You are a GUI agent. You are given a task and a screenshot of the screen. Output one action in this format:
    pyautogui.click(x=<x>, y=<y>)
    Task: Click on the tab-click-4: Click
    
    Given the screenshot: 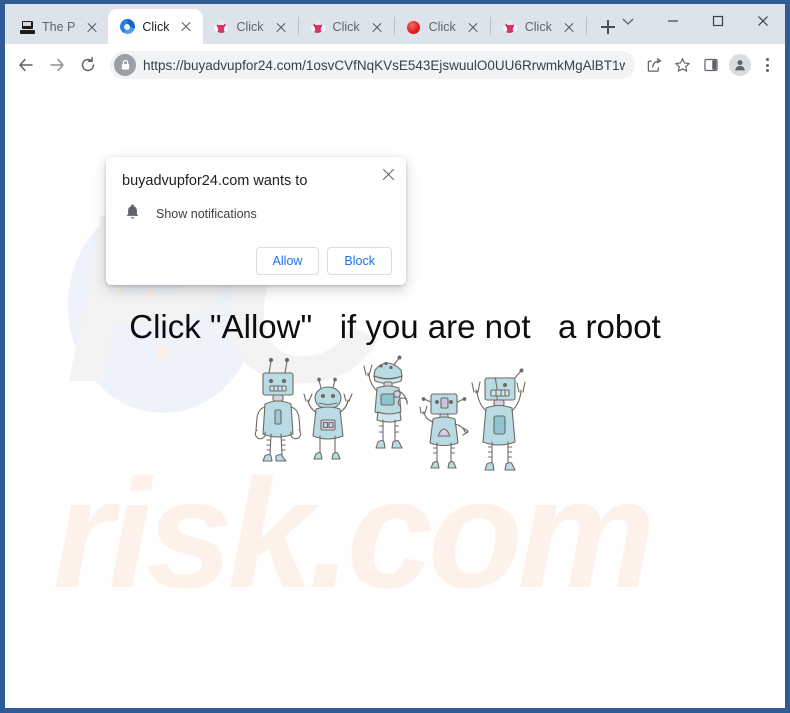 What is the action you would take?
    pyautogui.click(x=346, y=27)
    